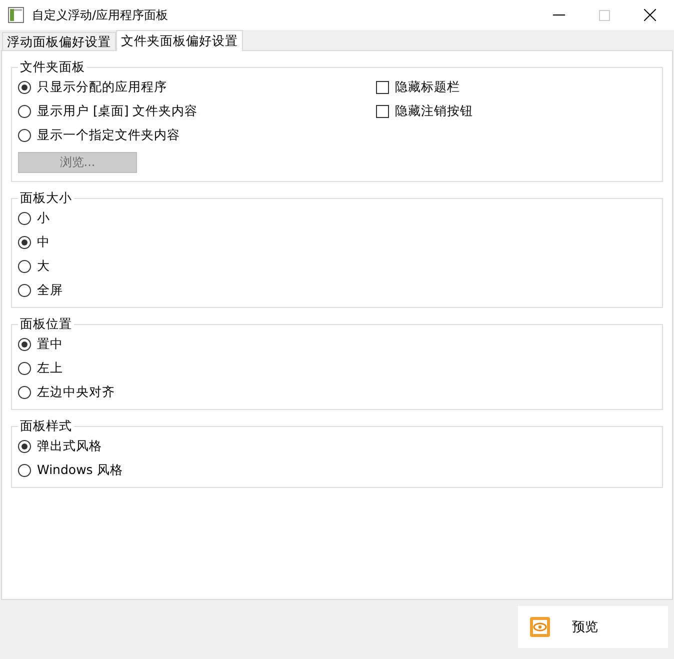  What do you see at coordinates (424, 87) in the screenshot?
I see `checkbox-option: 隐藏标题栏` at bounding box center [424, 87].